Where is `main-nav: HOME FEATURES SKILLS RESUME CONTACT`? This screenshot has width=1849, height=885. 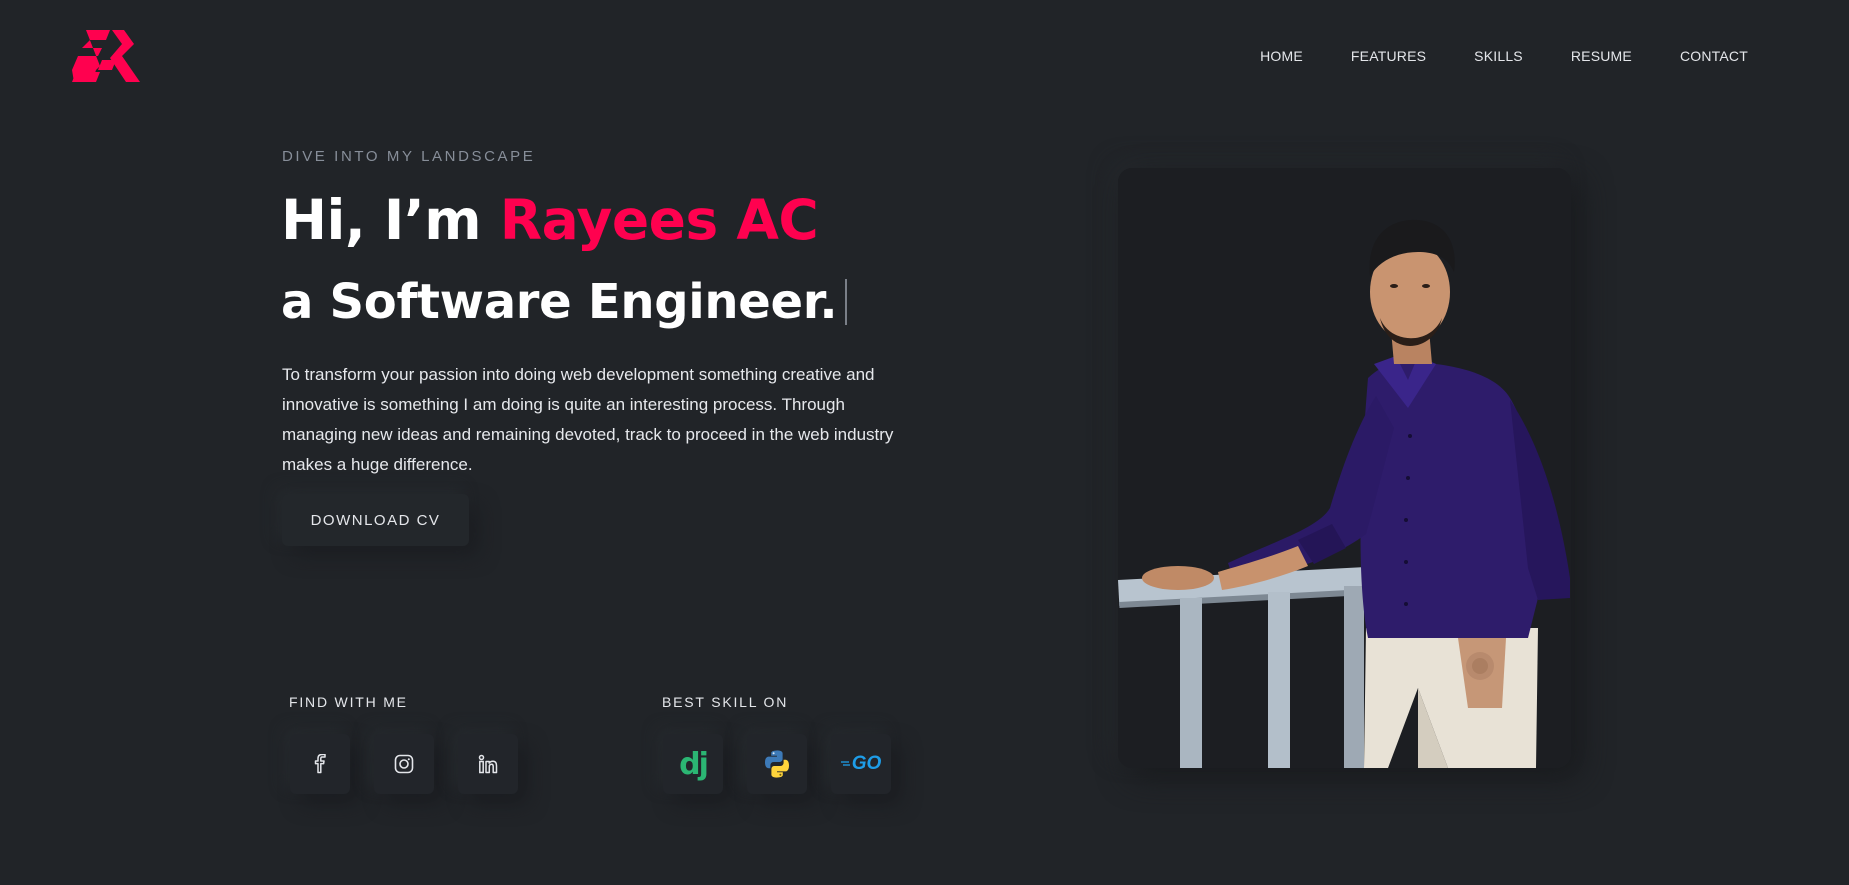 main-nav: HOME FEATURES SKILLS RESUME CONTACT is located at coordinates (1504, 56).